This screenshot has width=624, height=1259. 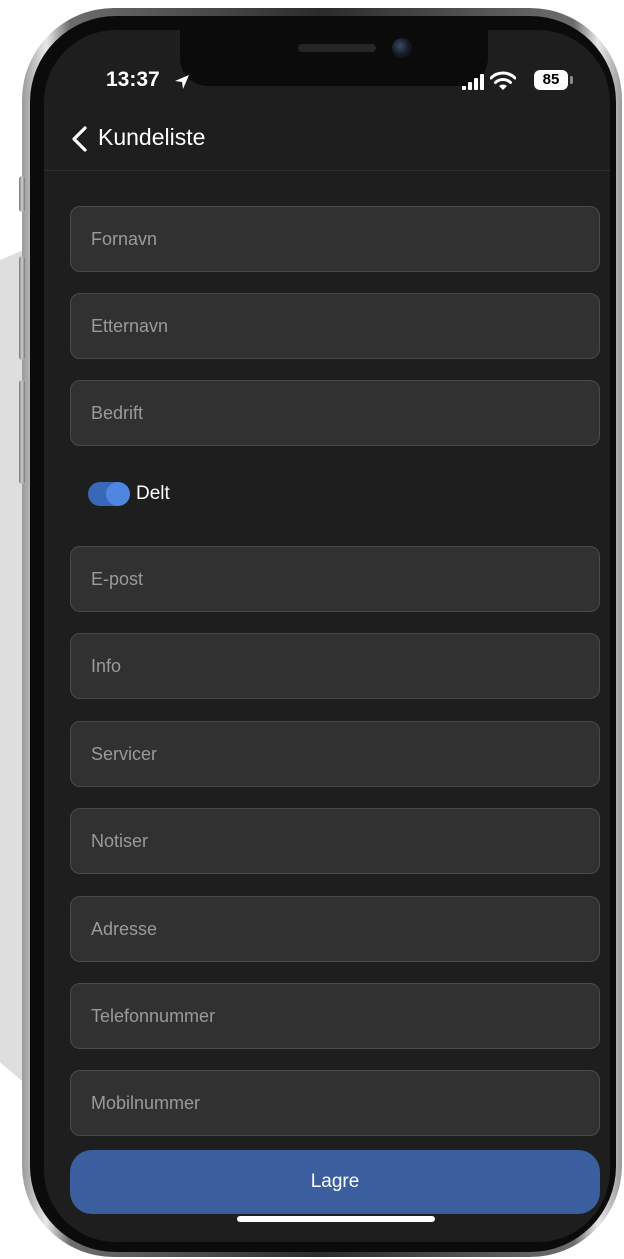 I want to click on shared-toggle, so click(x=109, y=494).